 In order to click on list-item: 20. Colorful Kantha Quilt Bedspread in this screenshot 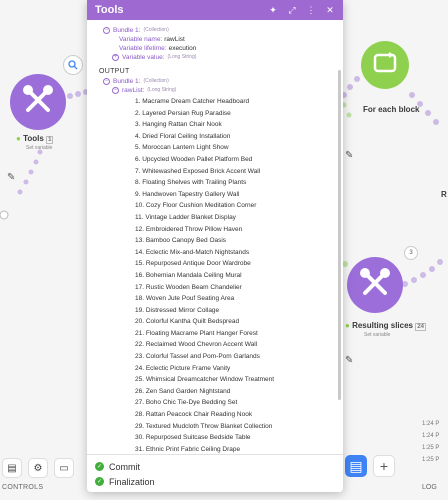, I will do `click(187, 322)`.